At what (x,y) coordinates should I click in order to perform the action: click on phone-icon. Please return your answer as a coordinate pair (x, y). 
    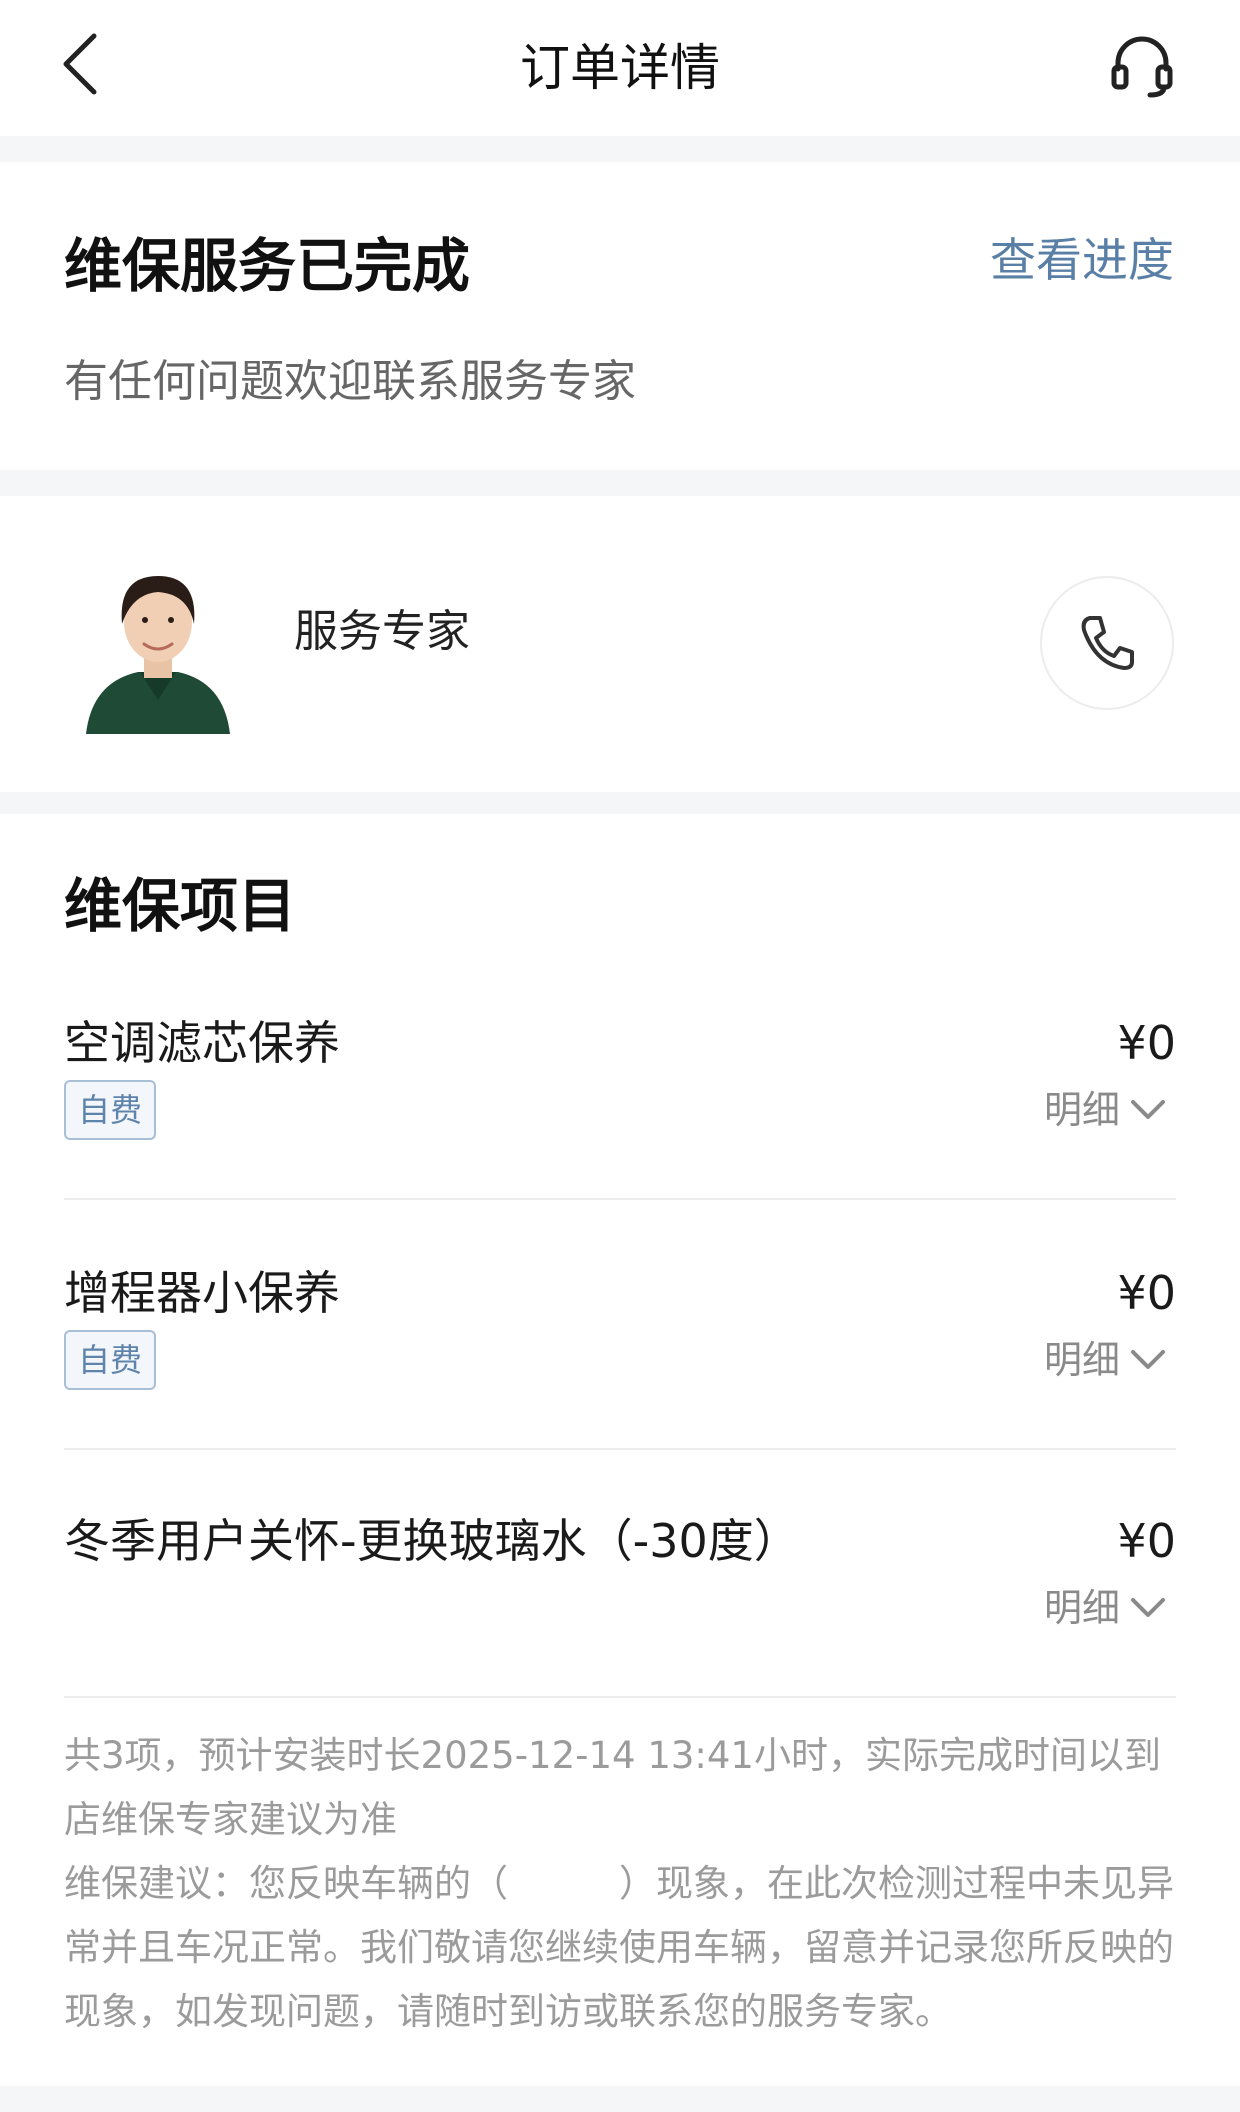
    Looking at the image, I should click on (1107, 643).